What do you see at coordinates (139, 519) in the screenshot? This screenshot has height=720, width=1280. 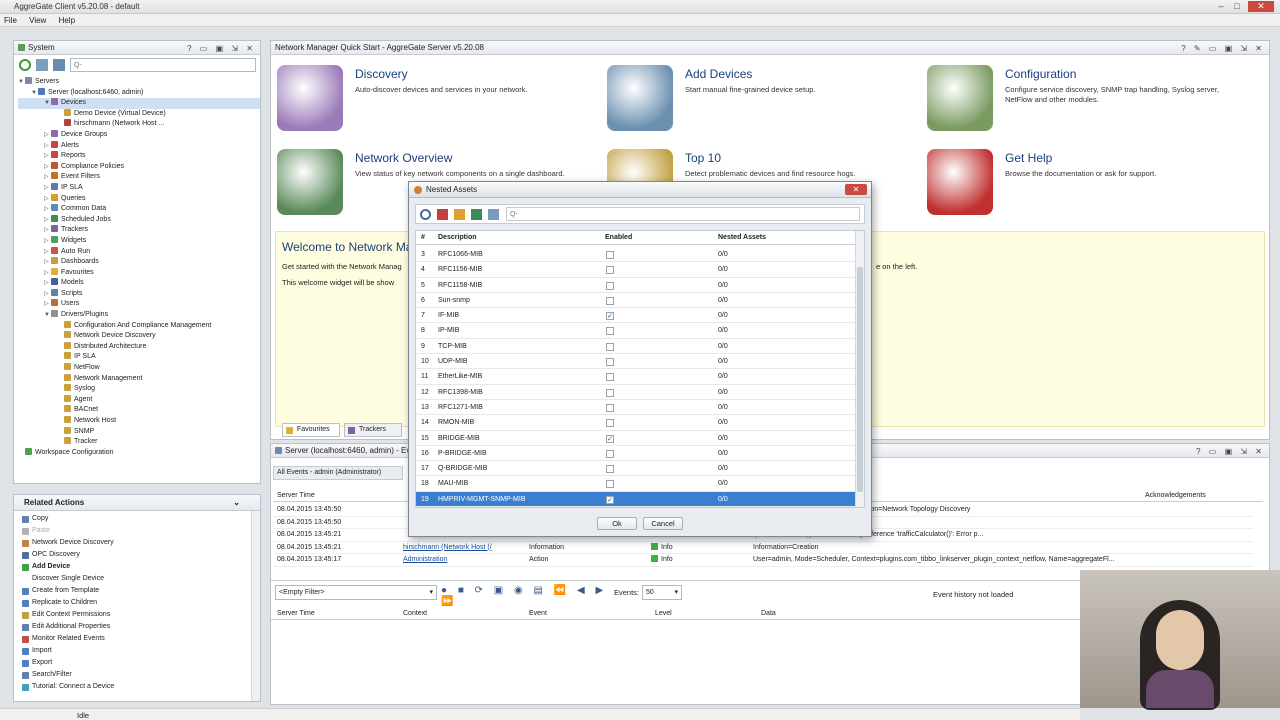 I see `related-action-item: Copy` at bounding box center [139, 519].